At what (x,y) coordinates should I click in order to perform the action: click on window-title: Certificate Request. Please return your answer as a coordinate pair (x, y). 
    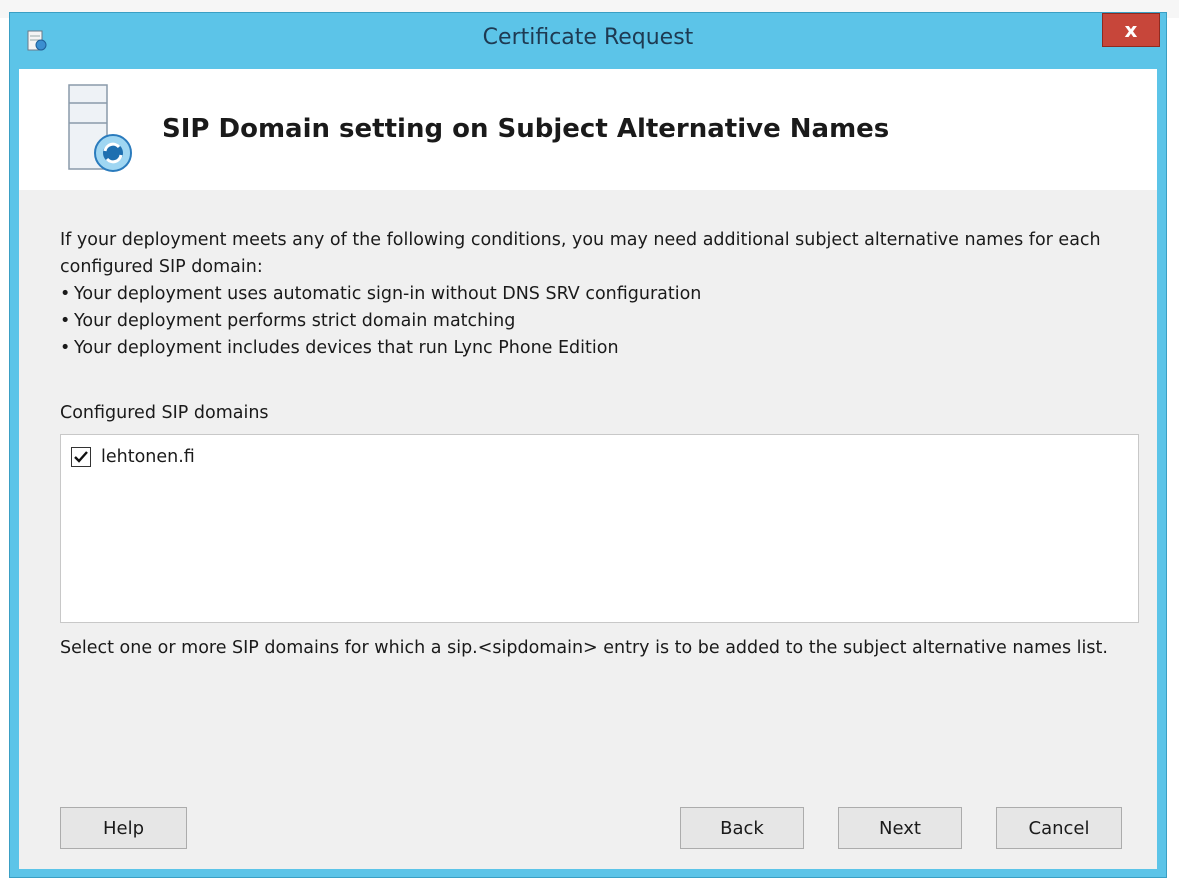
    Looking at the image, I should click on (588, 37).